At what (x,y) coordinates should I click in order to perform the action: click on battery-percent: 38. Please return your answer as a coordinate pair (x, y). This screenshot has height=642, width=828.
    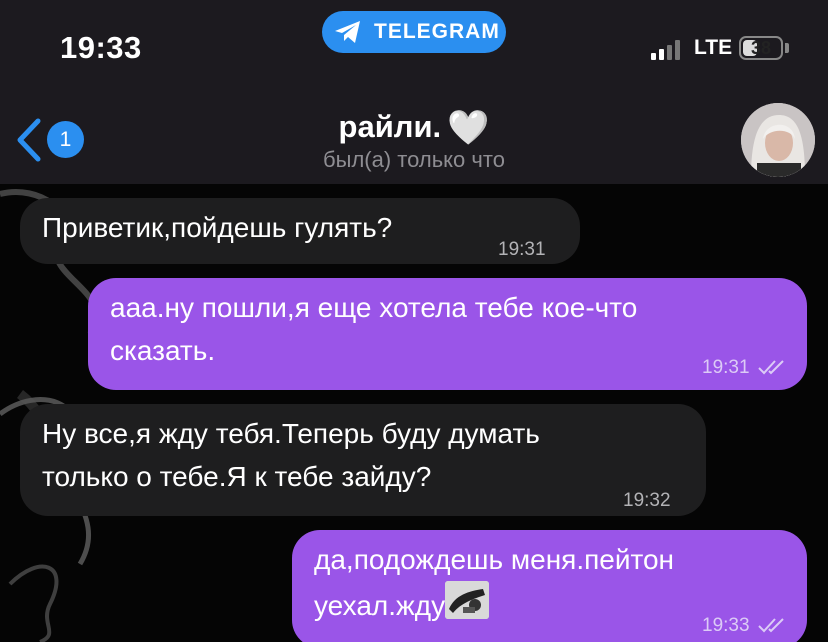
    Looking at the image, I should click on (761, 47).